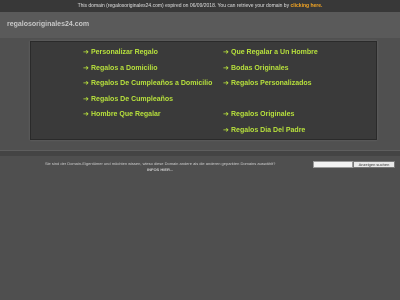 The image size is (400, 300). I want to click on site-logo: regalosoriginales24.com, so click(48, 24).